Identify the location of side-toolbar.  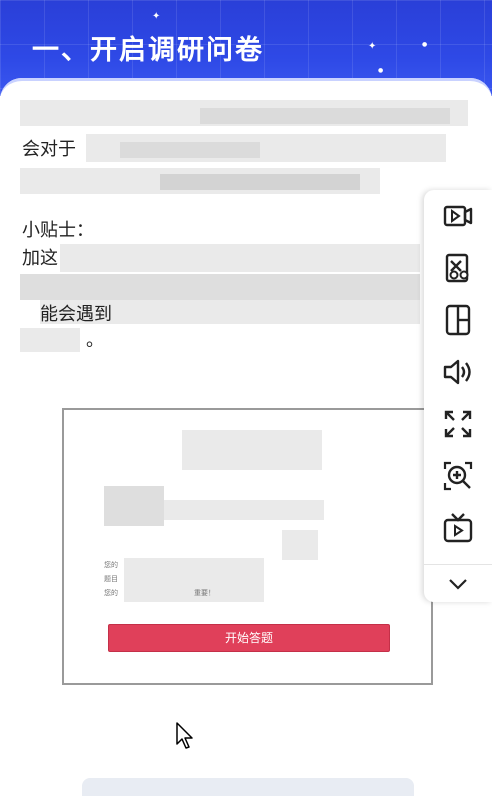
(458, 396).